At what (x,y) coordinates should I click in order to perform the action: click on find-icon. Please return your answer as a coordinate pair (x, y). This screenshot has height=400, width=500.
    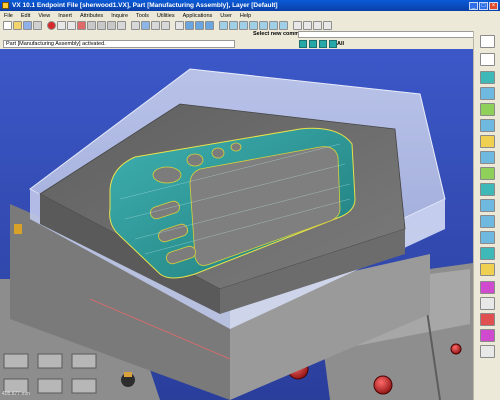
    Looking at the image, I should click on (121, 25).